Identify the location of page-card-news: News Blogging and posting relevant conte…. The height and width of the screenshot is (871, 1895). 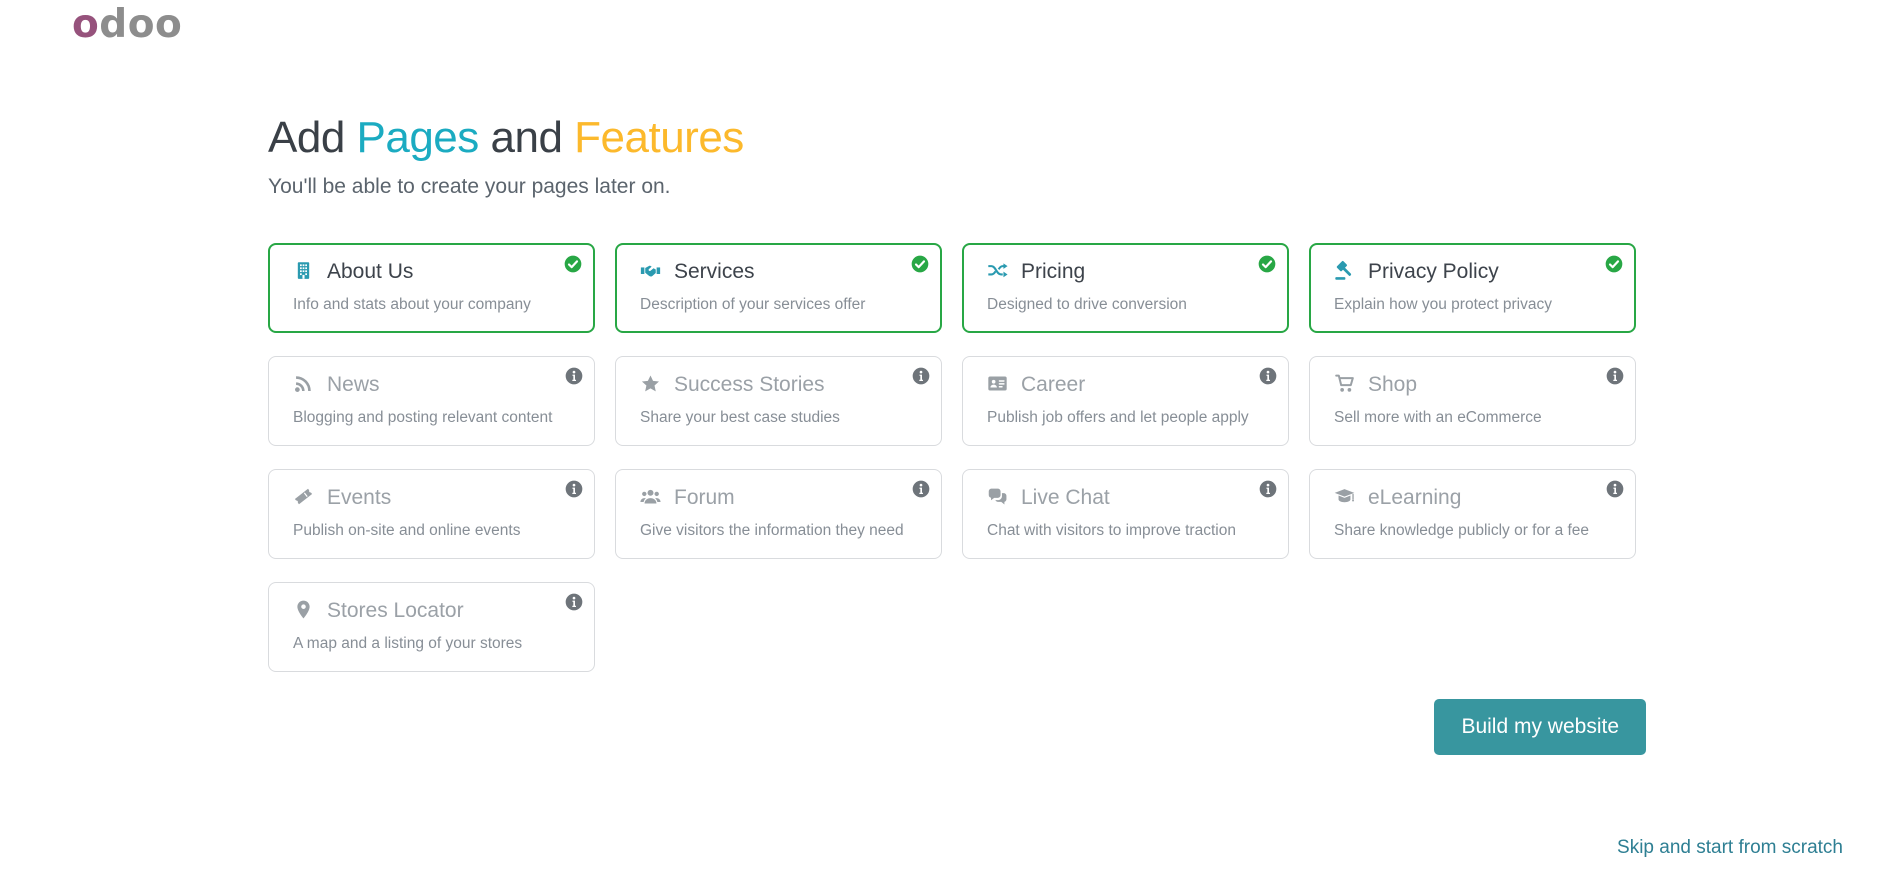
(431, 400).